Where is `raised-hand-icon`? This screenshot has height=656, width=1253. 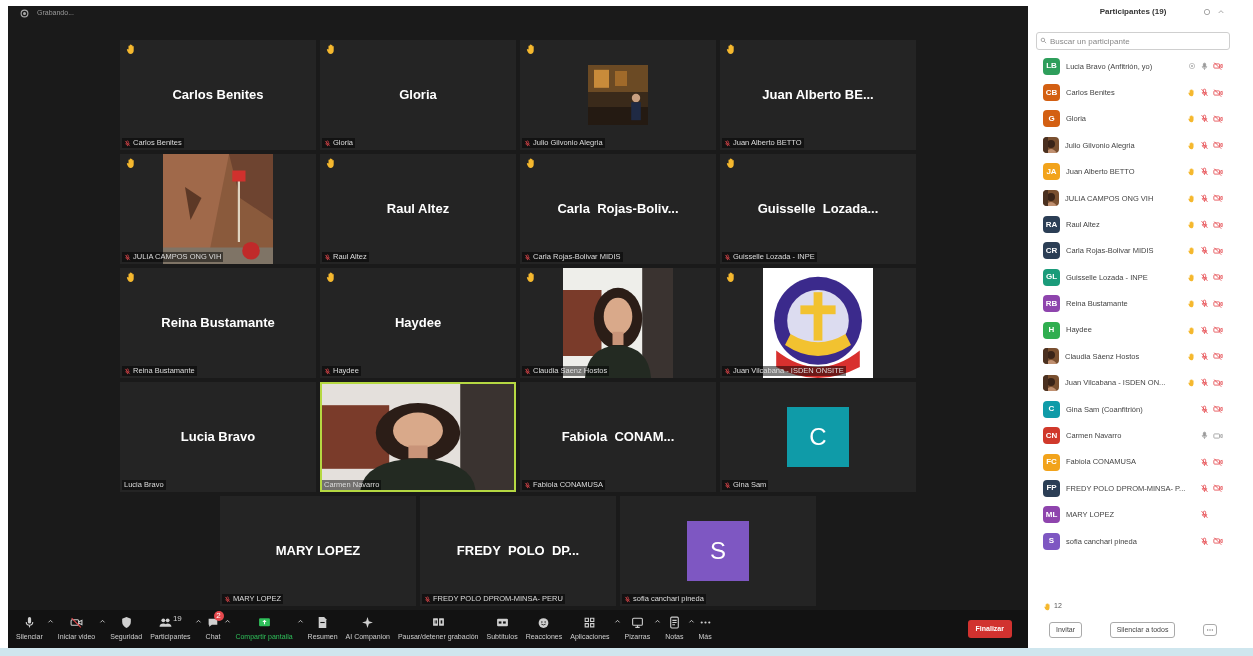 raised-hand-icon is located at coordinates (1047, 606).